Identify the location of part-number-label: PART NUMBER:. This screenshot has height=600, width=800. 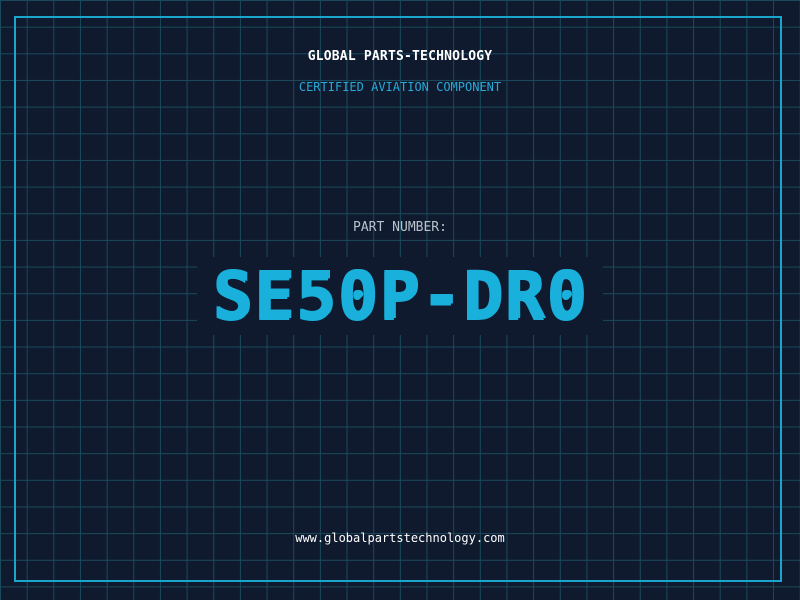
(400, 227).